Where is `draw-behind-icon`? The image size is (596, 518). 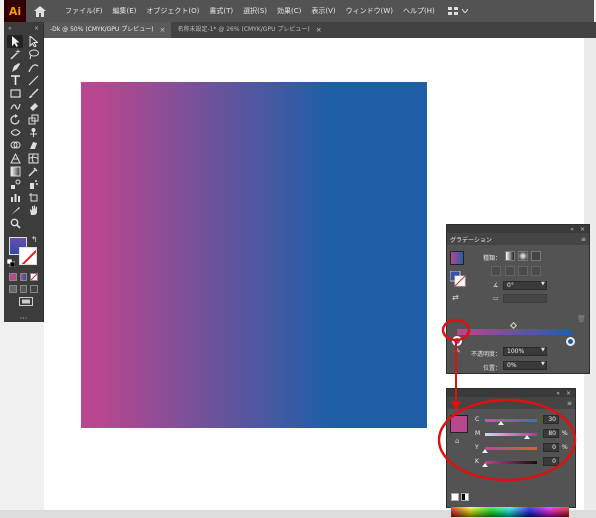
draw-behind-icon is located at coordinates (23, 289).